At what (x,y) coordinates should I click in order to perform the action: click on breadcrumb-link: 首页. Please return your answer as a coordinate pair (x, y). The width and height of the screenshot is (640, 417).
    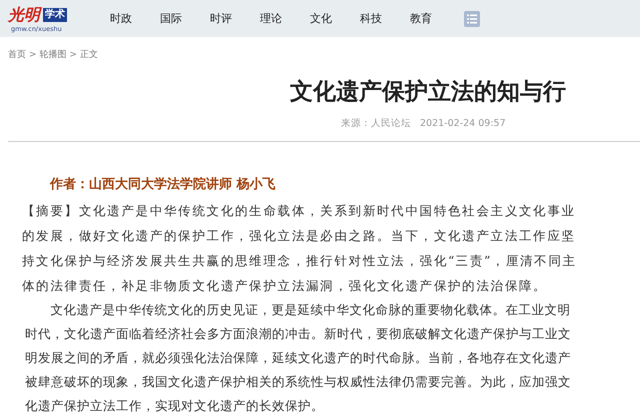
    Looking at the image, I should click on (17, 55).